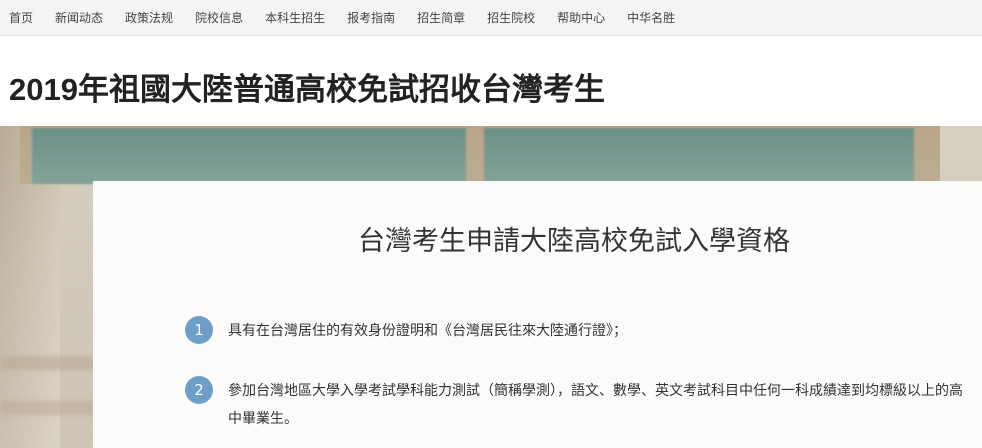 The width and height of the screenshot is (982, 448). What do you see at coordinates (377, 17) in the screenshot?
I see `nav-item-application-guide: 报考指南` at bounding box center [377, 17].